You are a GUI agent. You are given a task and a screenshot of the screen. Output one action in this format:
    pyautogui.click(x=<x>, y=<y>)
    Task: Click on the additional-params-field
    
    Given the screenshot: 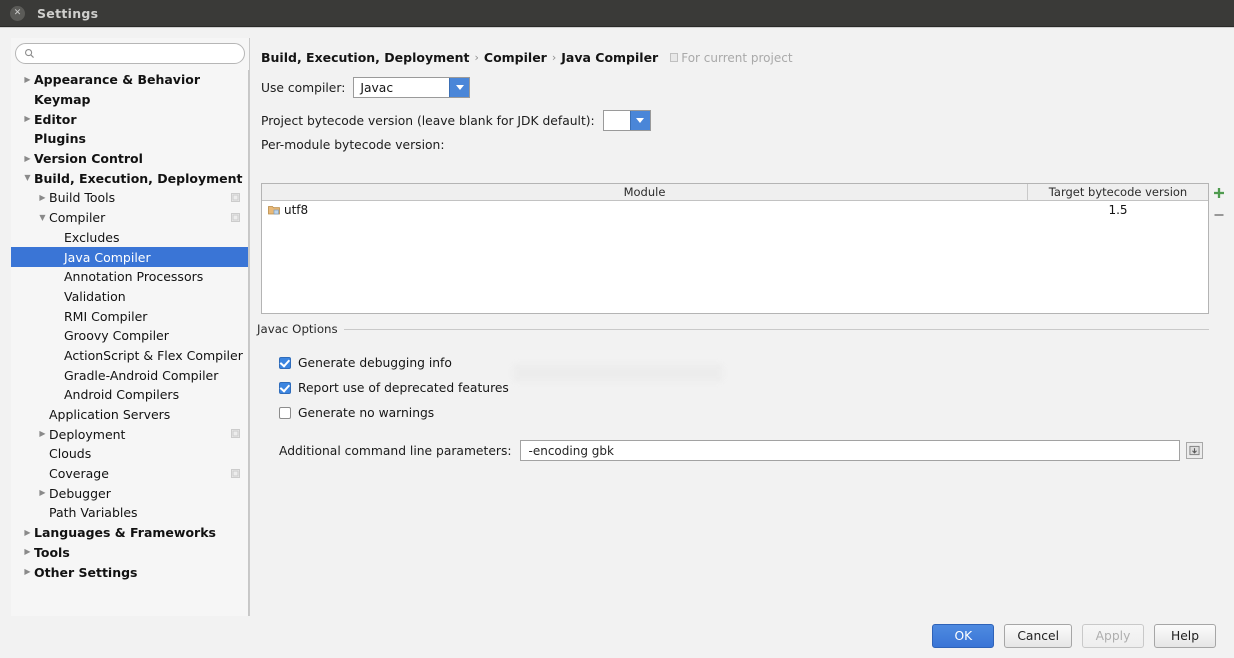 What is the action you would take?
    pyautogui.click(x=849, y=450)
    